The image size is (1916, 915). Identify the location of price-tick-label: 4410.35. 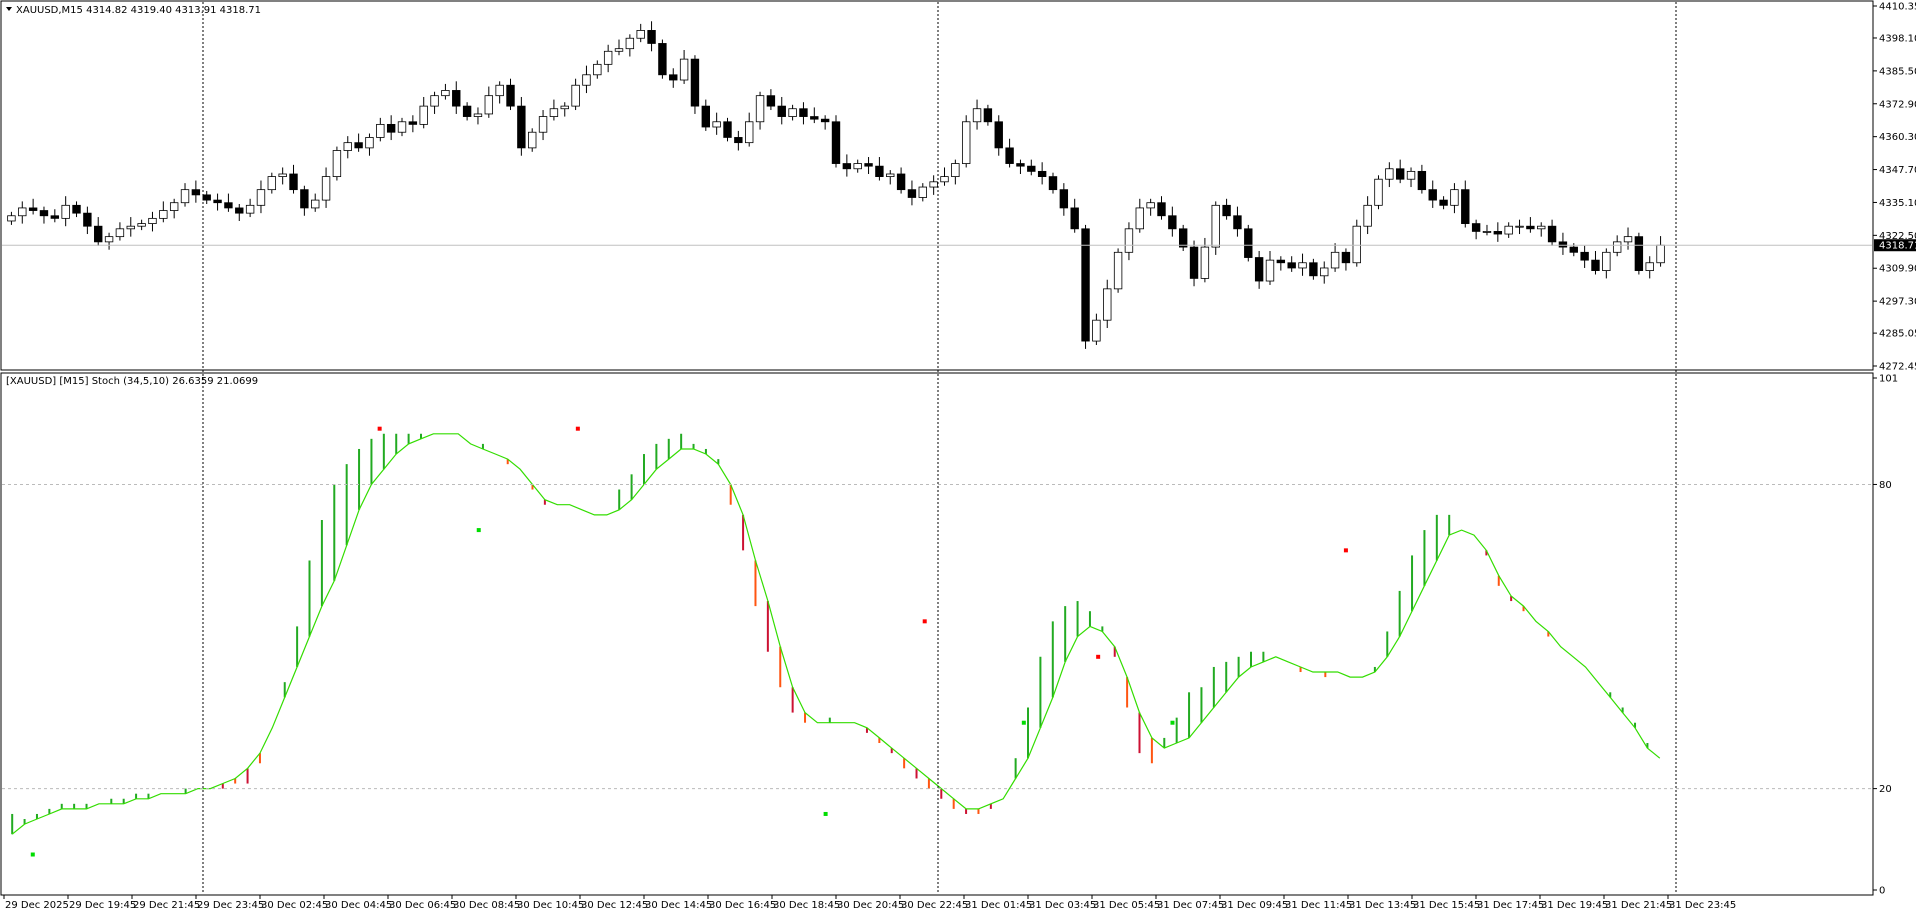
(1897, 7).